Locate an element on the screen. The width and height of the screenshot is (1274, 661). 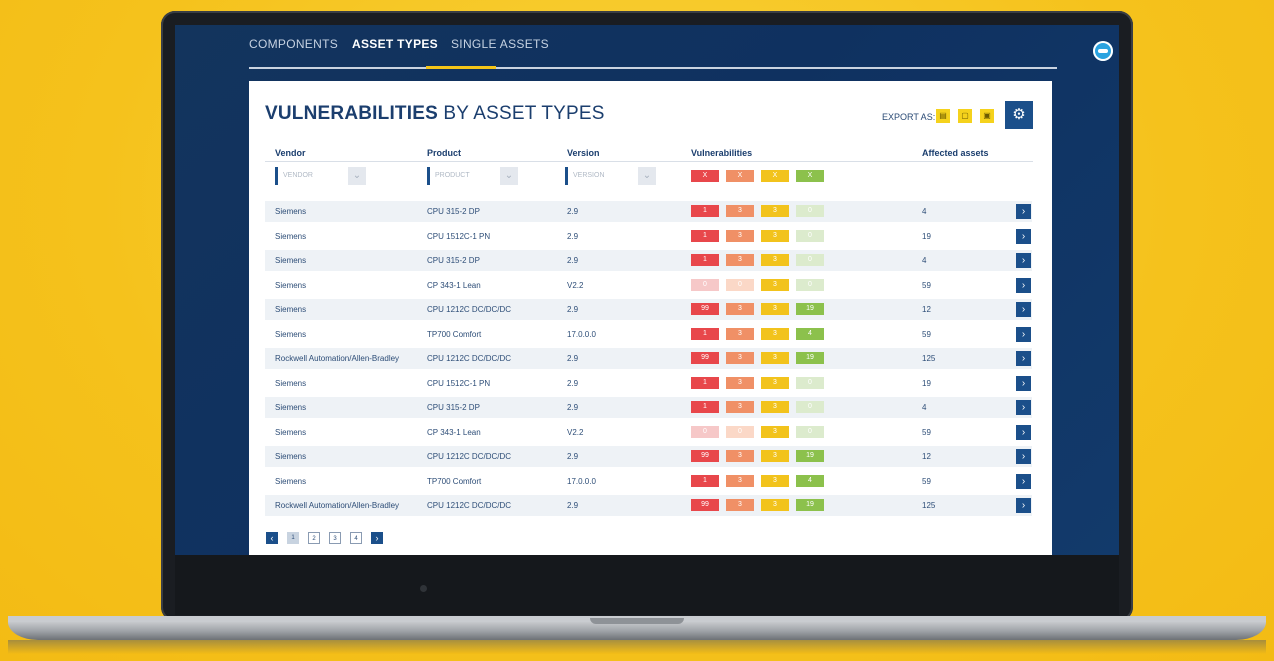
page-button: 1 is located at coordinates (293, 538).